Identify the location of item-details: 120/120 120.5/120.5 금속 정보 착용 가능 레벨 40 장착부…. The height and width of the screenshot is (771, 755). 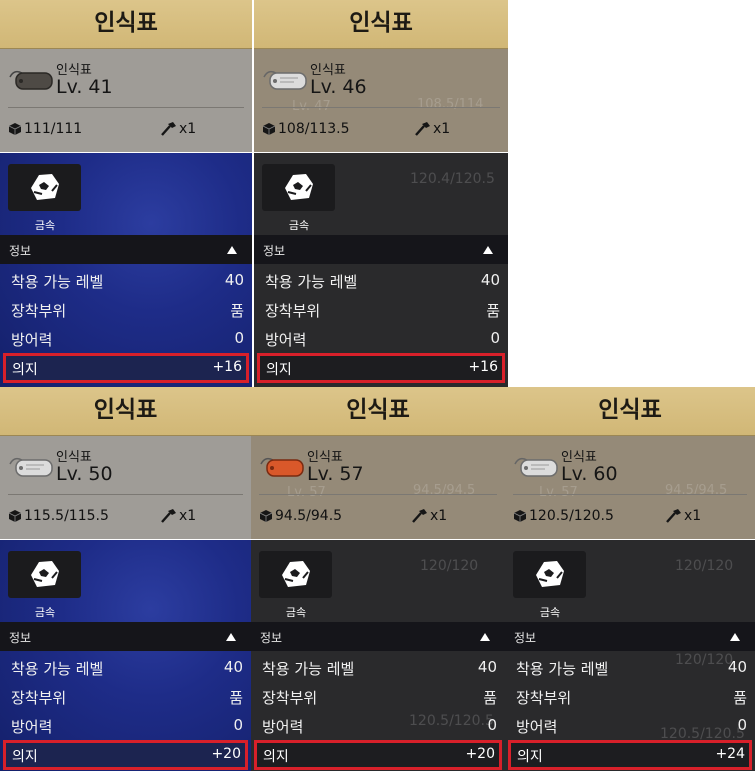
(378, 655).